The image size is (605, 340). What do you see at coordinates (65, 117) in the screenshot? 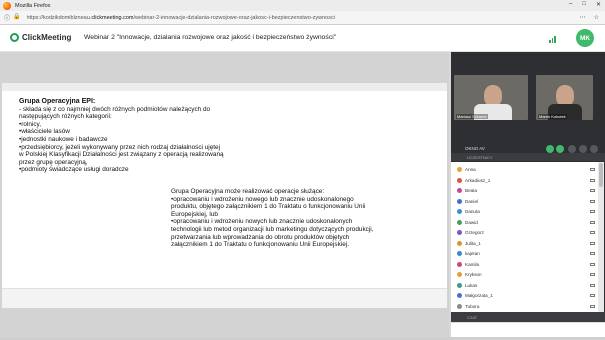
I see `slide-line: następujących różnych kategorii:` at bounding box center [65, 117].